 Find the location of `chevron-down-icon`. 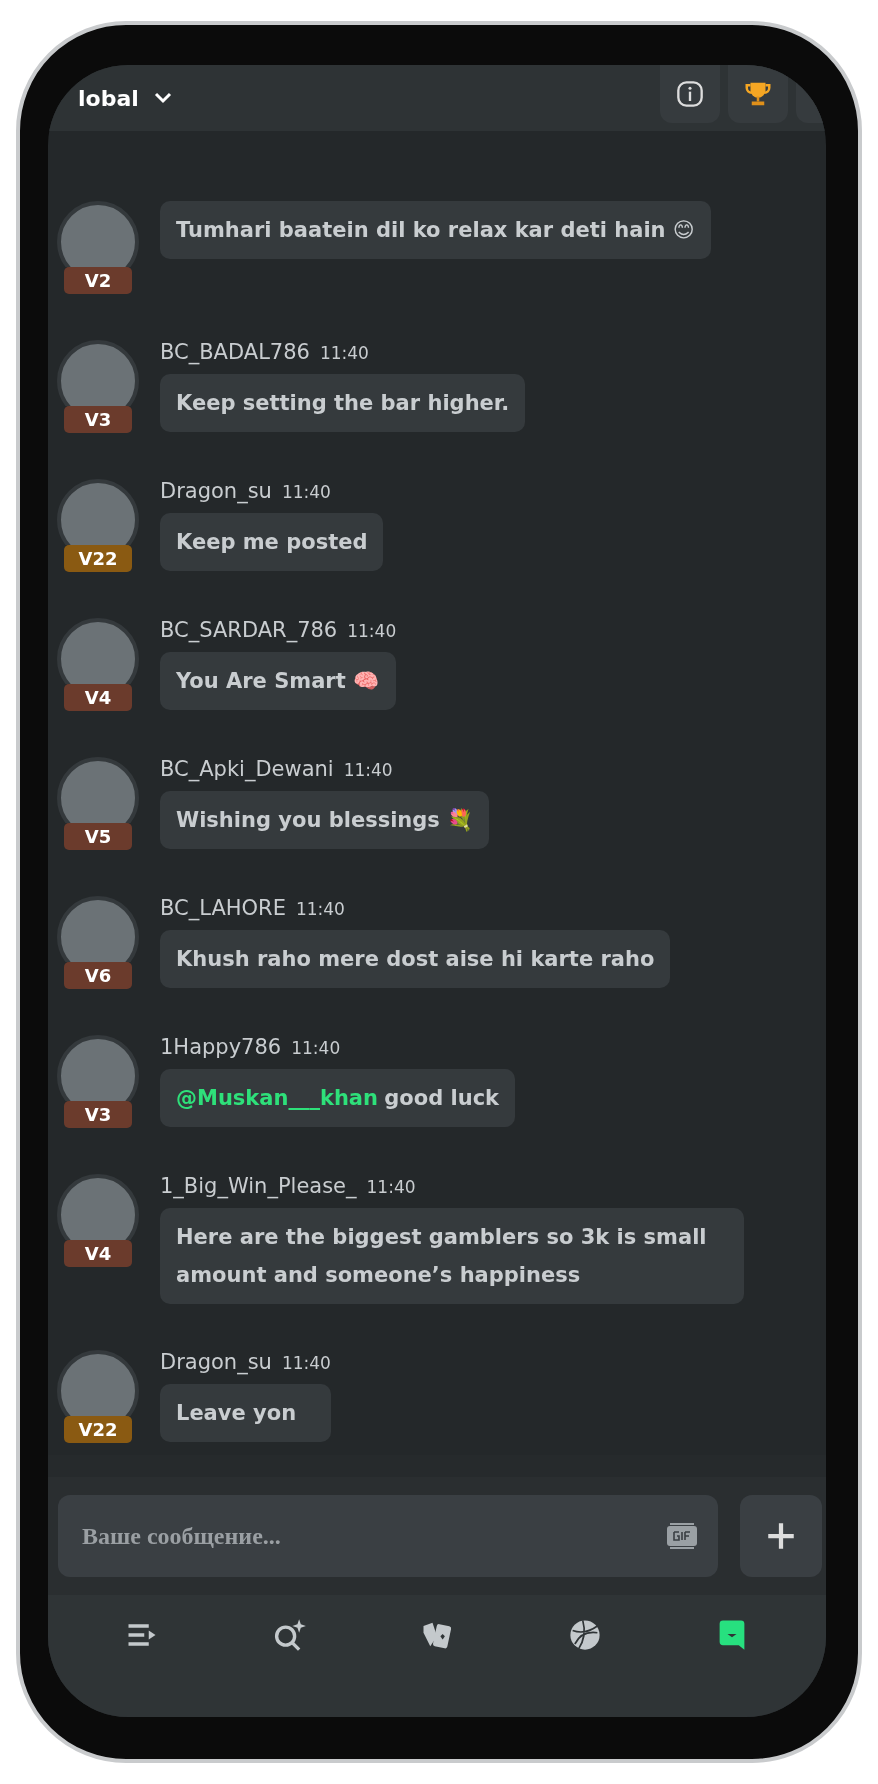

chevron-down-icon is located at coordinates (162, 98).